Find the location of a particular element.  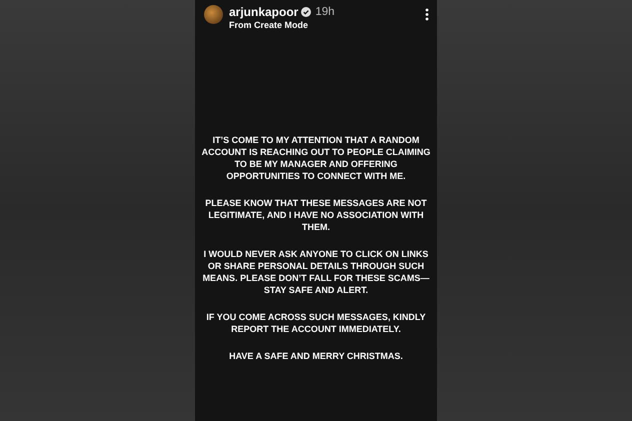

story-text: HAVE A SAFE AND MERRY CHRISTMAS. is located at coordinates (316, 356).